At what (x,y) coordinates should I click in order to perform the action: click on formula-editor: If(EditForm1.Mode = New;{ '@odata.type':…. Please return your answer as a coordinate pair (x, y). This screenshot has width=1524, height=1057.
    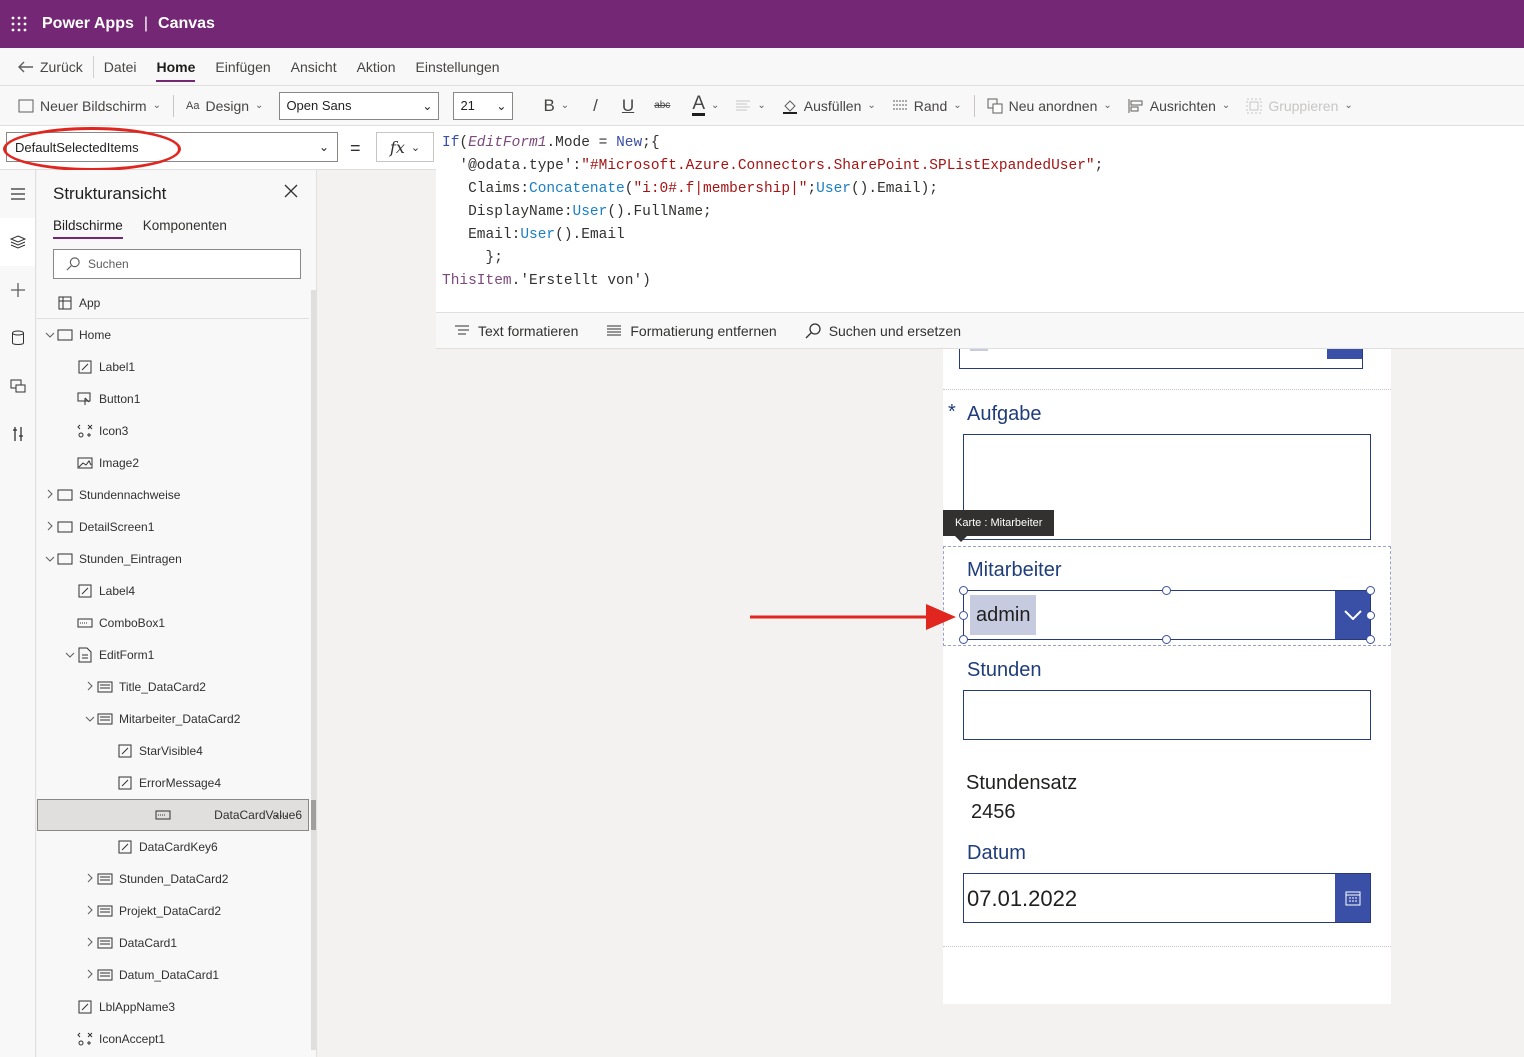
    Looking at the image, I should click on (980, 221).